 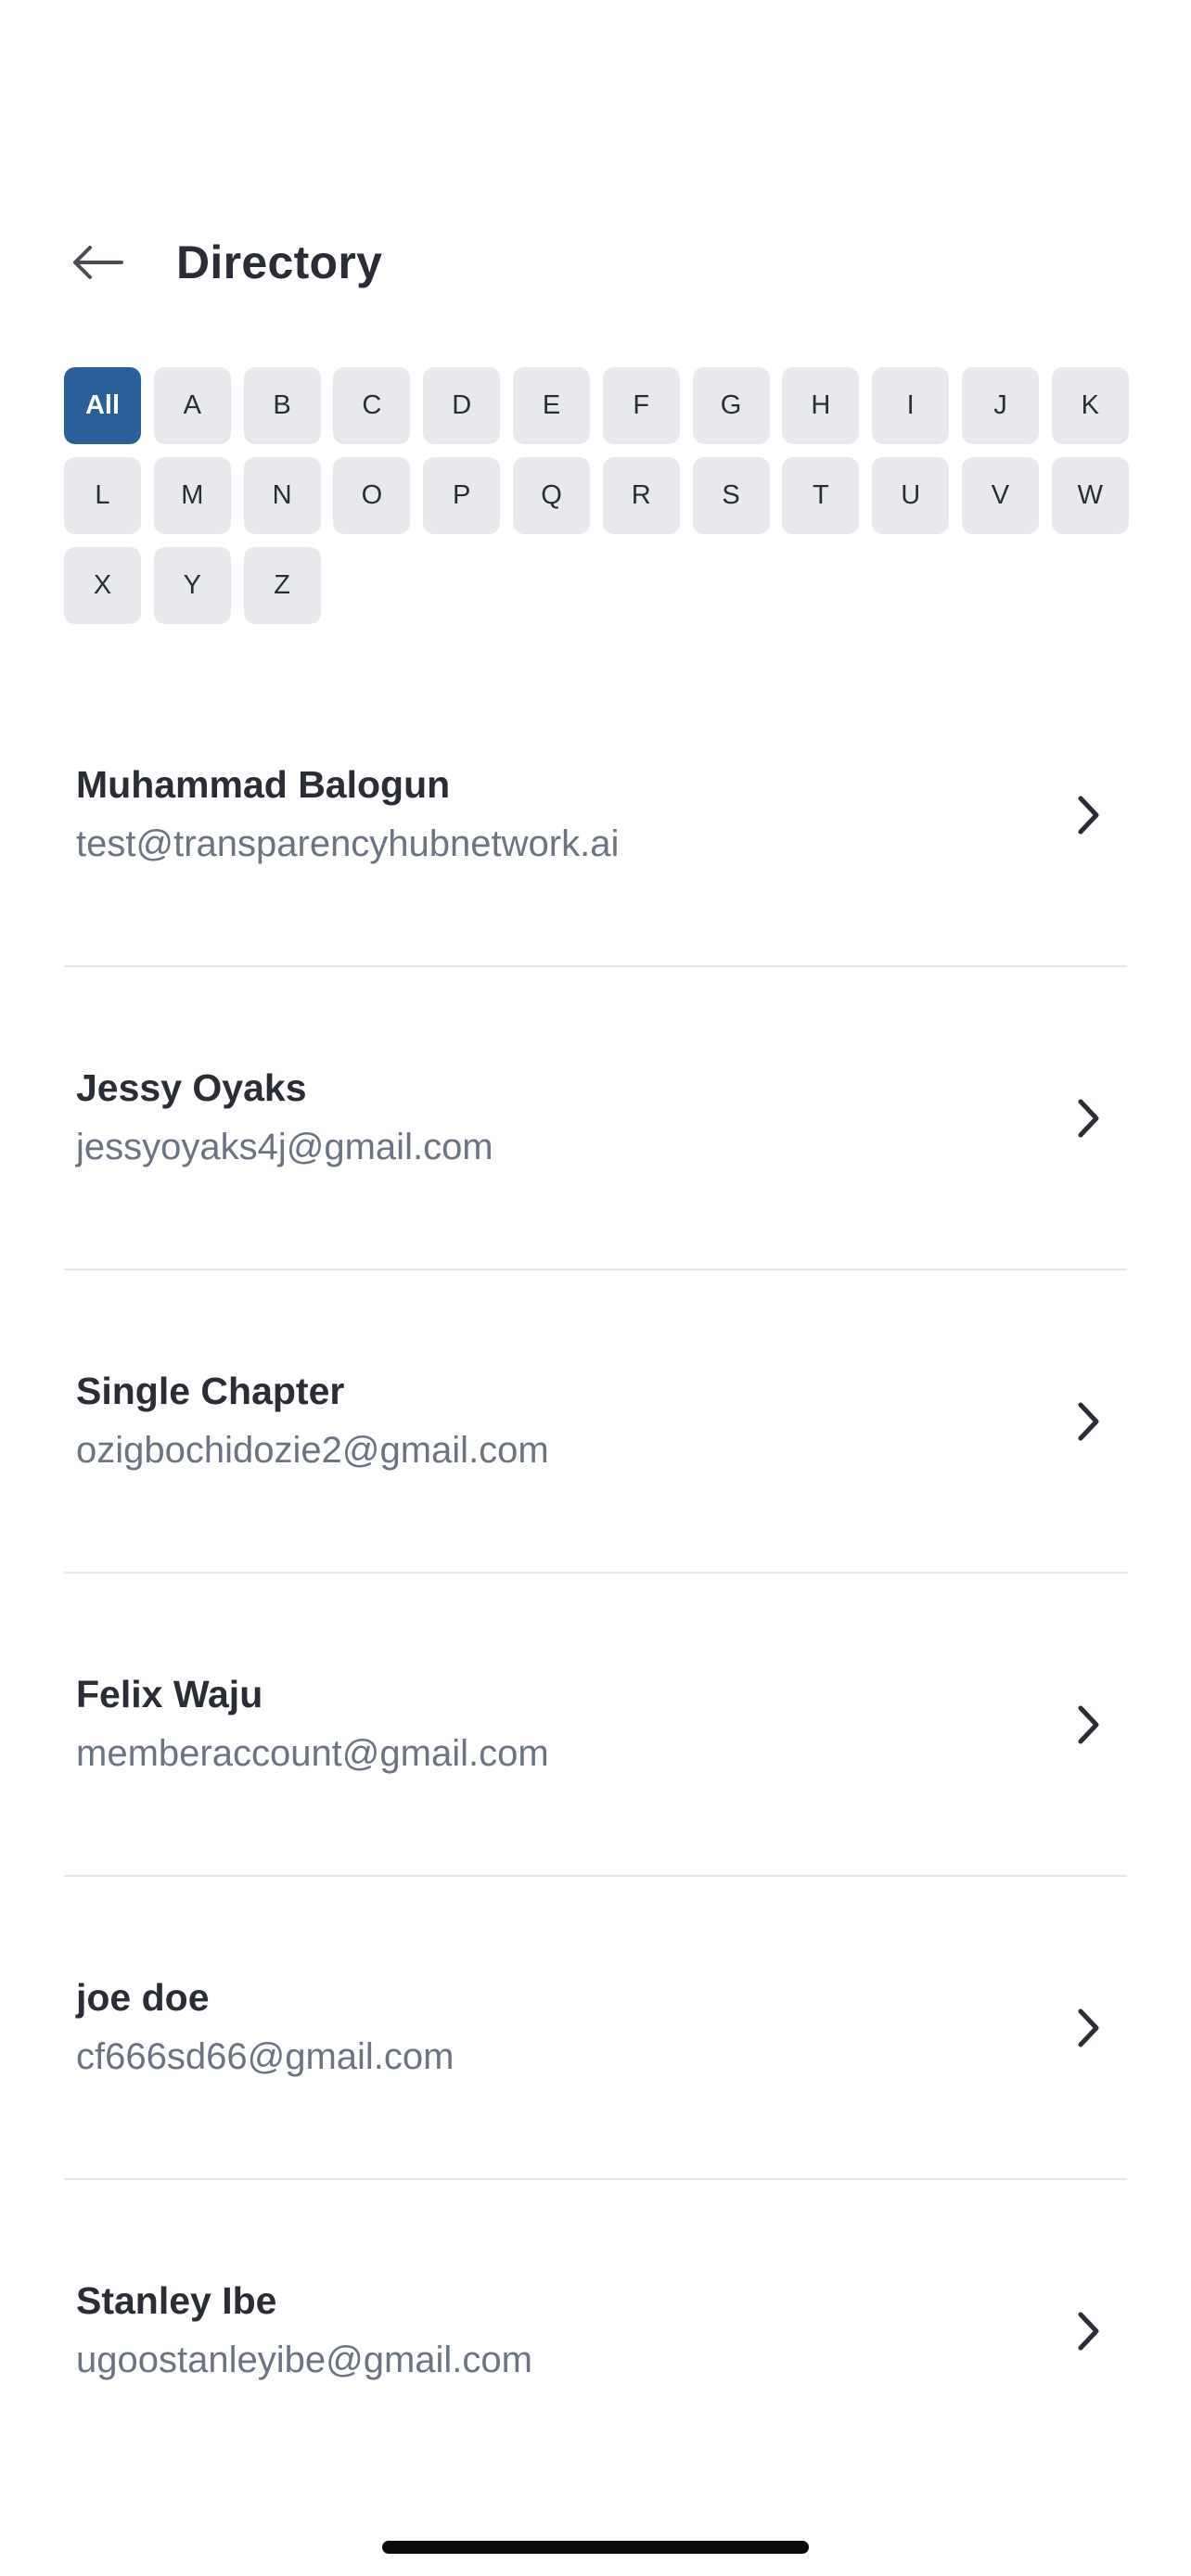 I want to click on member-email: memberaccount@gmail.com, so click(x=312, y=1753).